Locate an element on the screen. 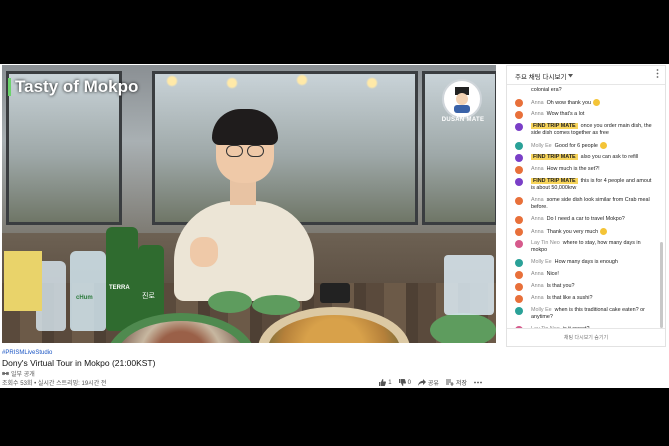 This screenshot has height=446, width=669. save-button: 저장 is located at coordinates (456, 382).